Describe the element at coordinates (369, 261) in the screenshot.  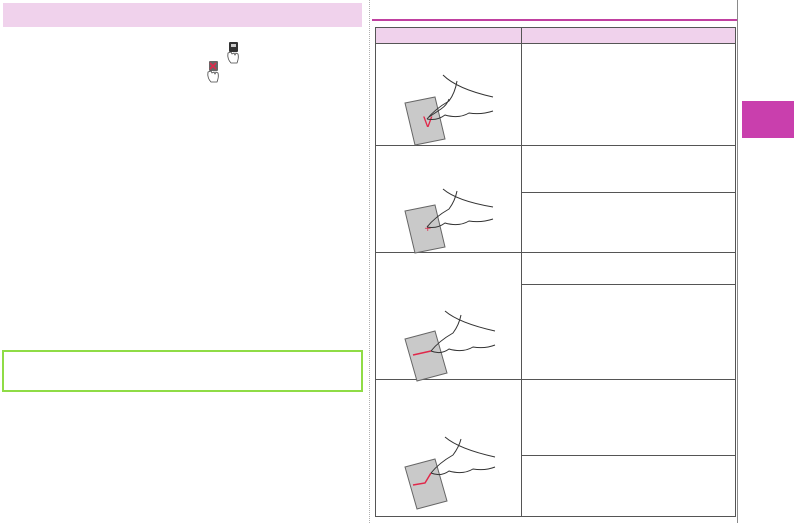
I see `column-divider` at that location.